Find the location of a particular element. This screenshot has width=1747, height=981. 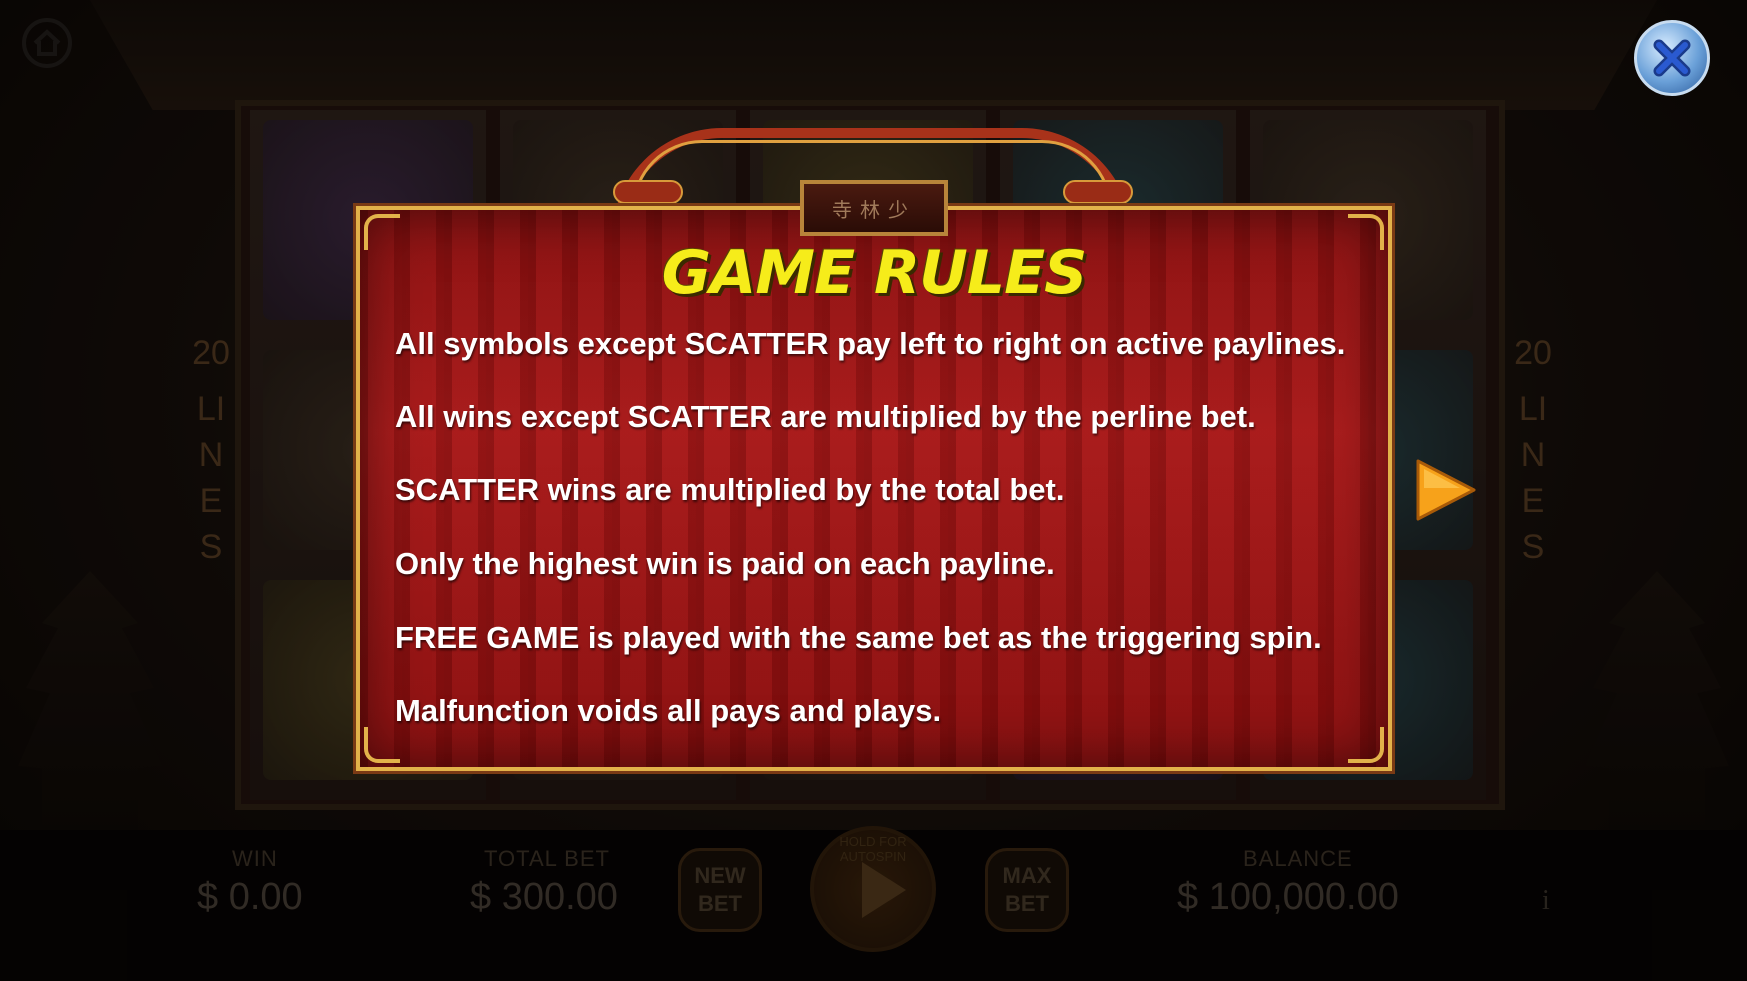

rule-line: Malfunction voids all pays and plays. is located at coordinates (668, 710).